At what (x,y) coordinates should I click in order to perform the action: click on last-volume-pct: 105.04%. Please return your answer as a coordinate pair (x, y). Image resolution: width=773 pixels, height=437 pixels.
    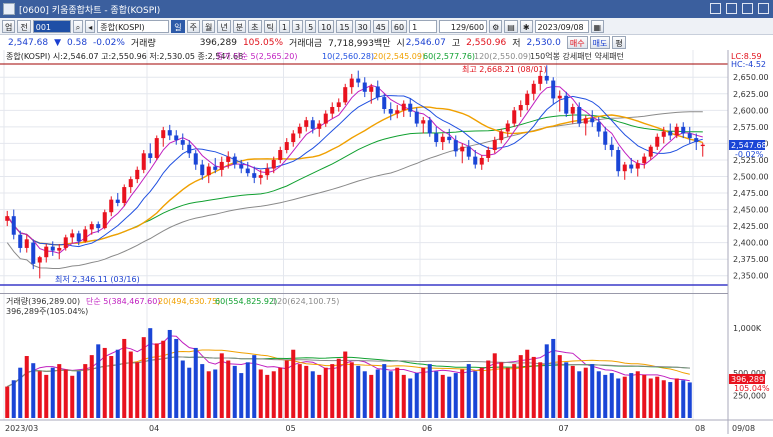
    Looking at the image, I should click on (752, 388).